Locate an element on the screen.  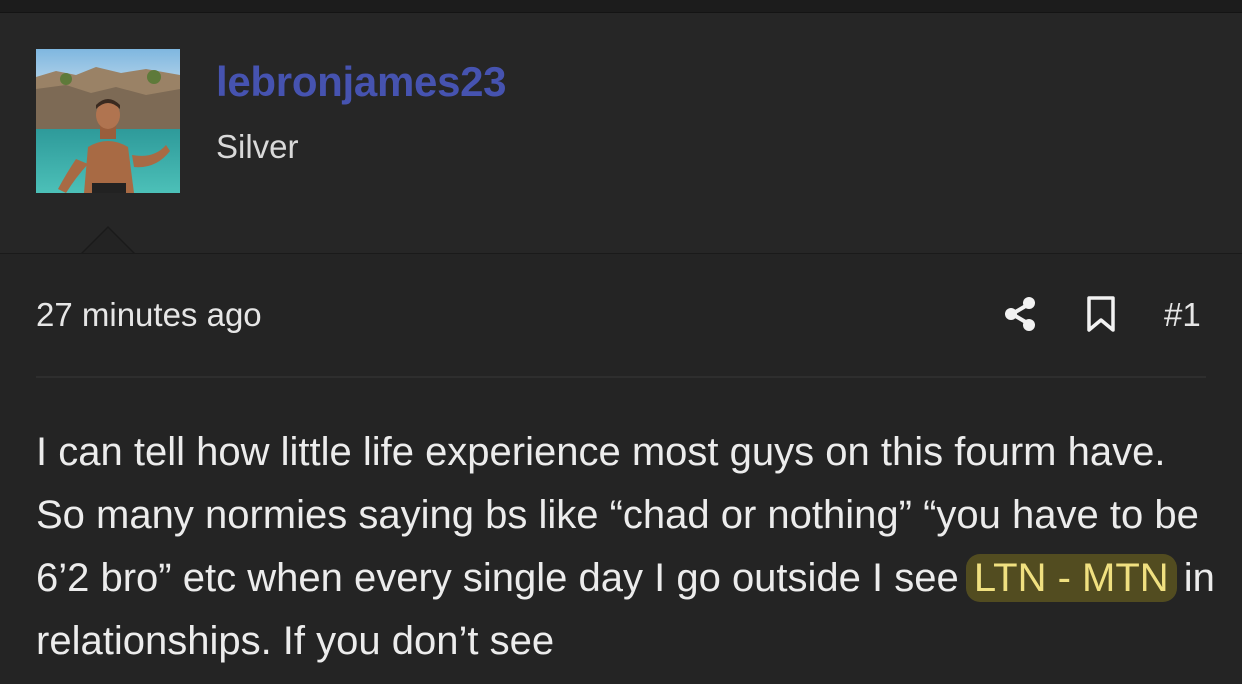
bookmark-button is located at coordinates (1101, 314).